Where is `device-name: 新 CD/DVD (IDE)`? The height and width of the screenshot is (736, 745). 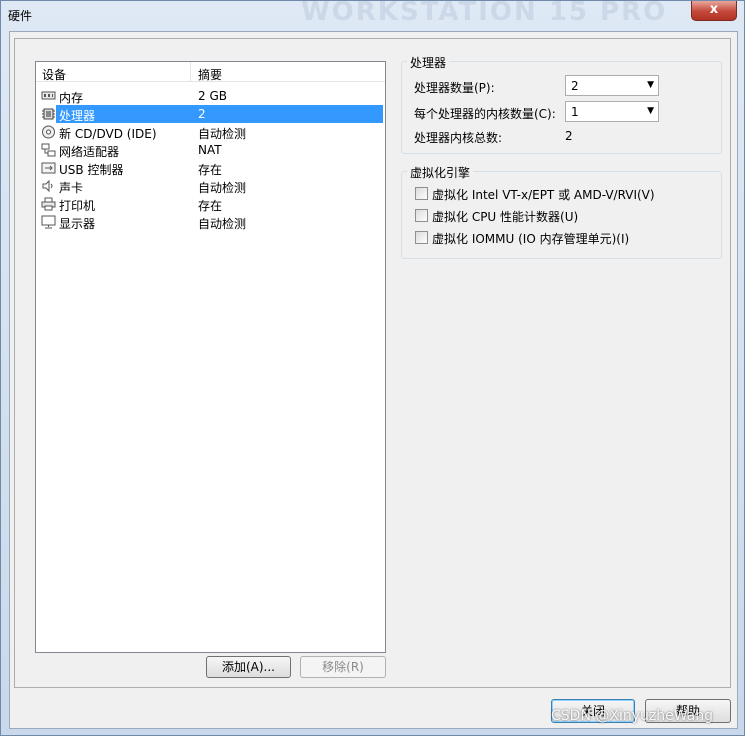 device-name: 新 CD/DVD (IDE) is located at coordinates (108, 134).